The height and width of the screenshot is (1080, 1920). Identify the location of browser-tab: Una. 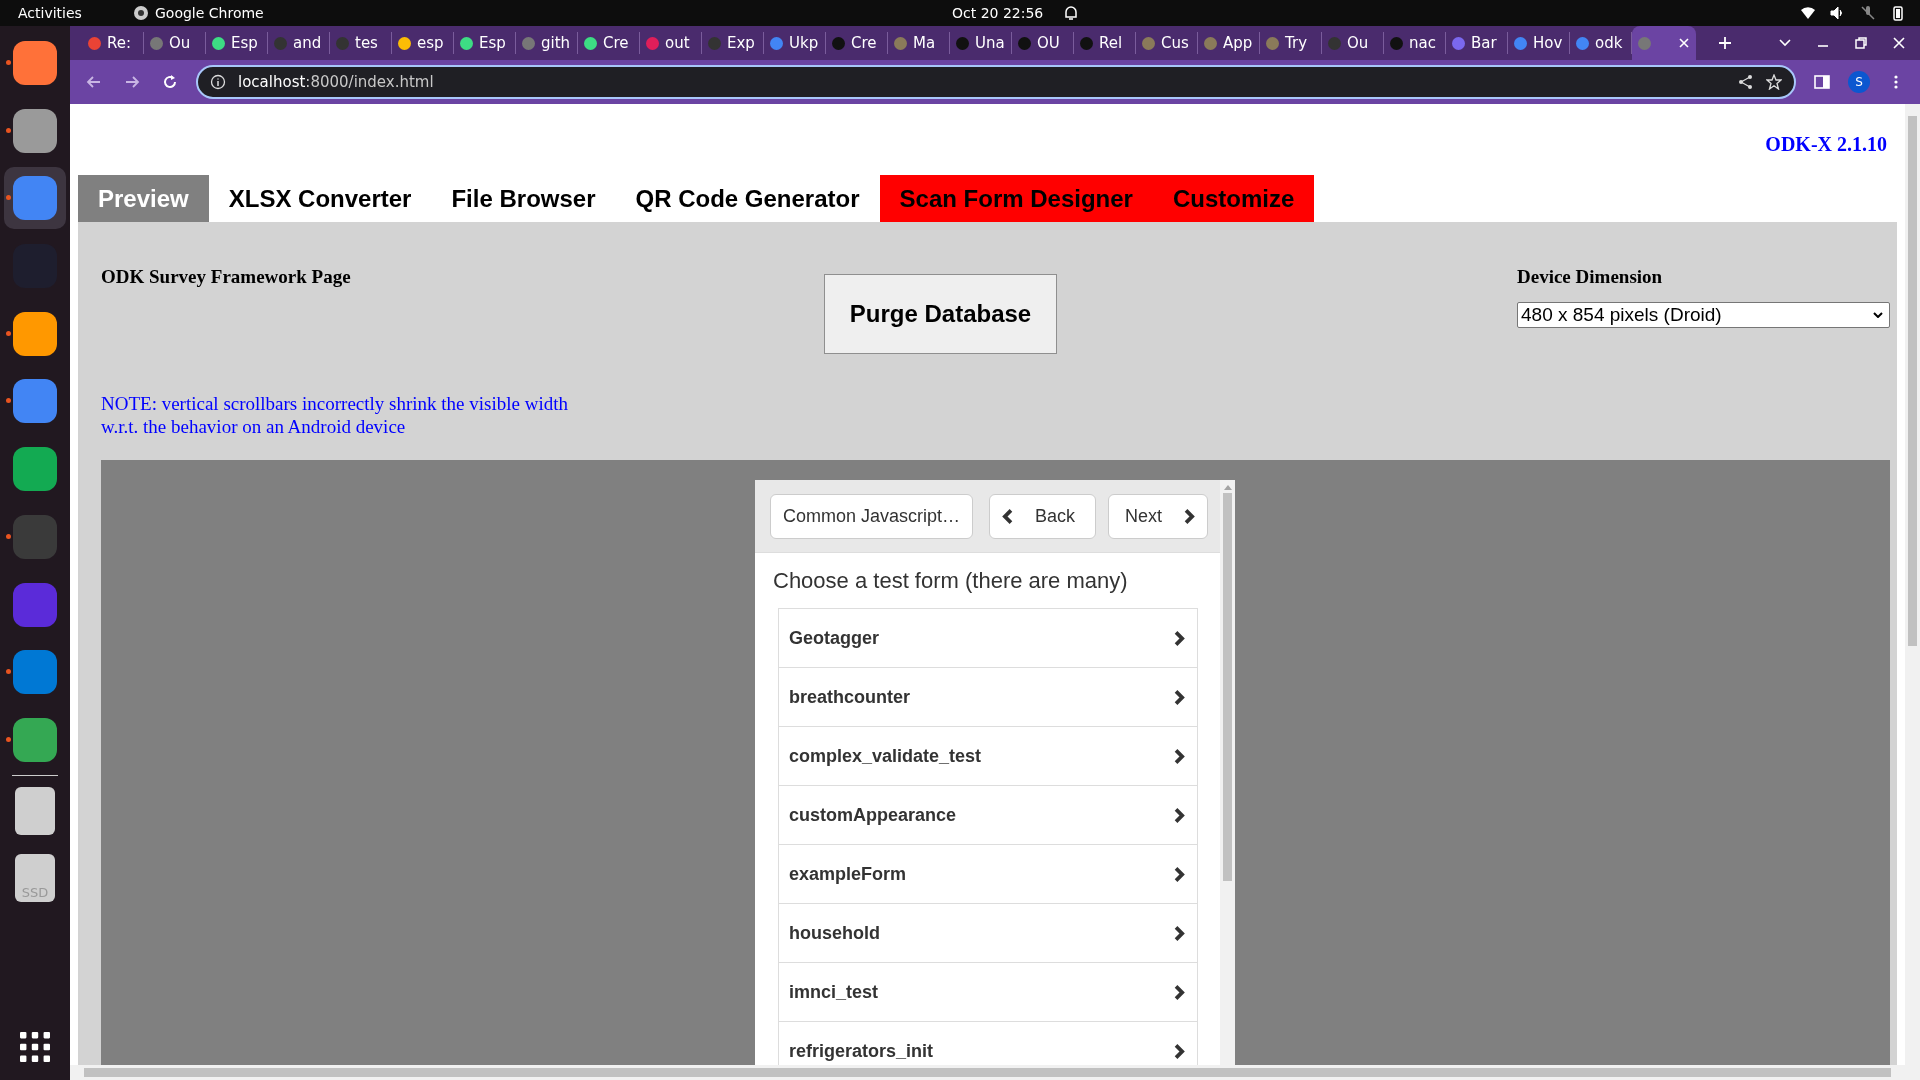
(981, 43).